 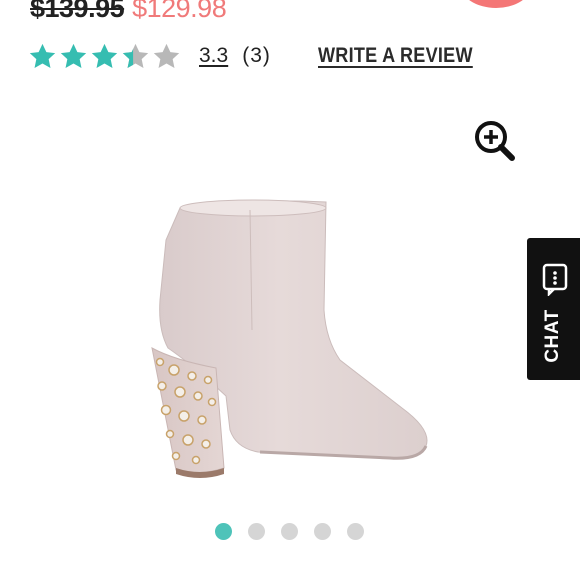 I want to click on carousel-dots, so click(x=289, y=531).